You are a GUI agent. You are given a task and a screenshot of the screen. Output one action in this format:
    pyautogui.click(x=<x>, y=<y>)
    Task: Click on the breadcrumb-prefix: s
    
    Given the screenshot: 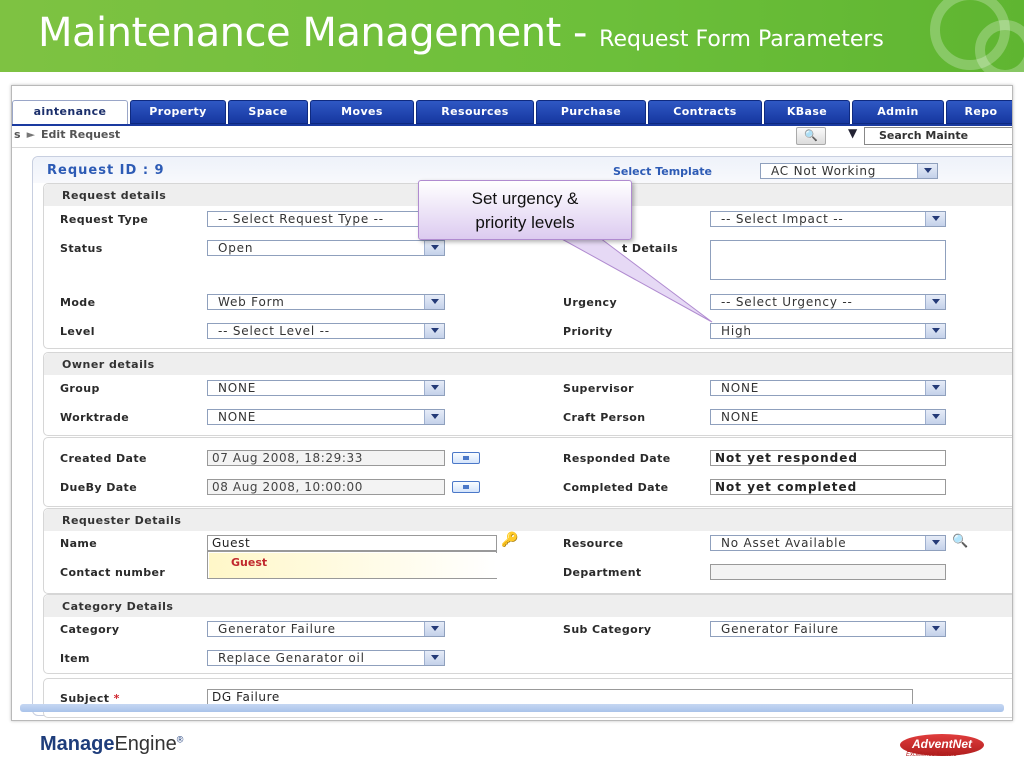 What is the action you would take?
    pyautogui.click(x=17, y=134)
    